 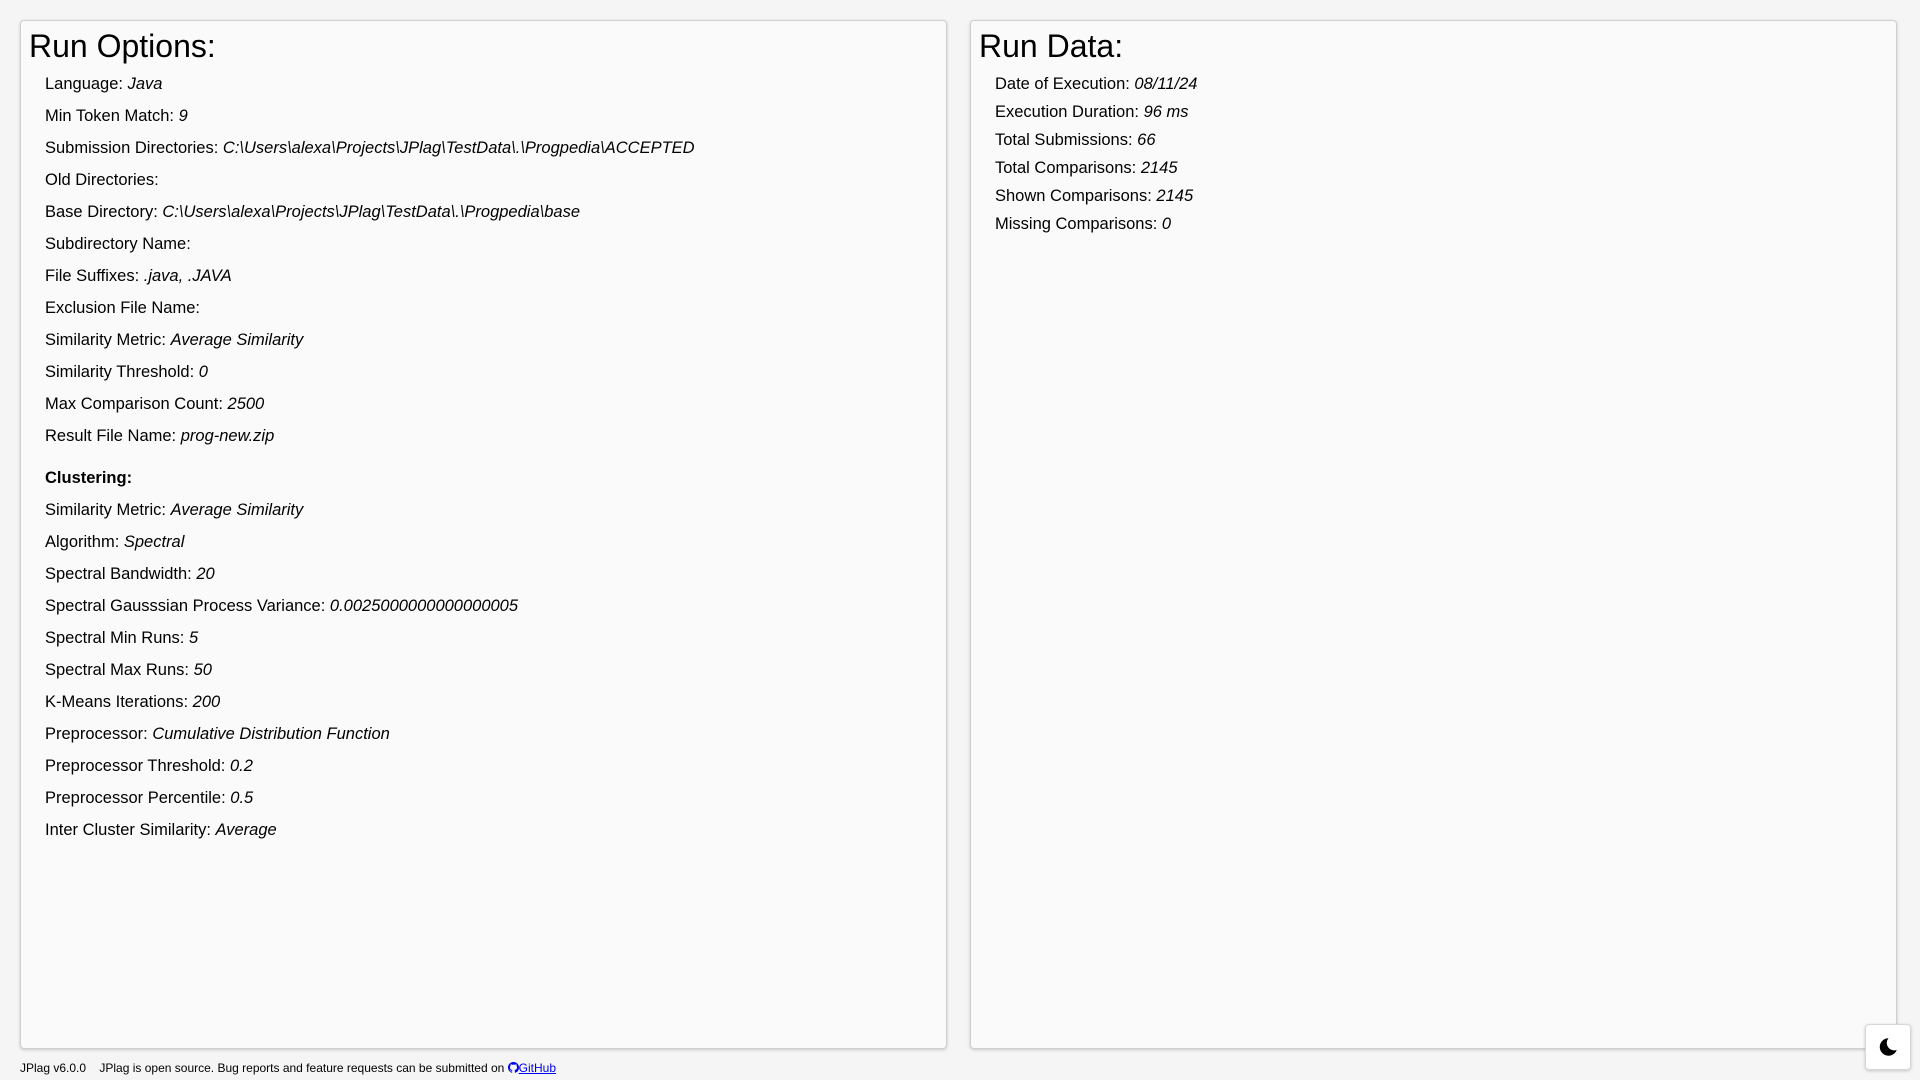 What do you see at coordinates (1086, 168) in the screenshot?
I see `data-total-comparisons: Total Comparisons: 2145` at bounding box center [1086, 168].